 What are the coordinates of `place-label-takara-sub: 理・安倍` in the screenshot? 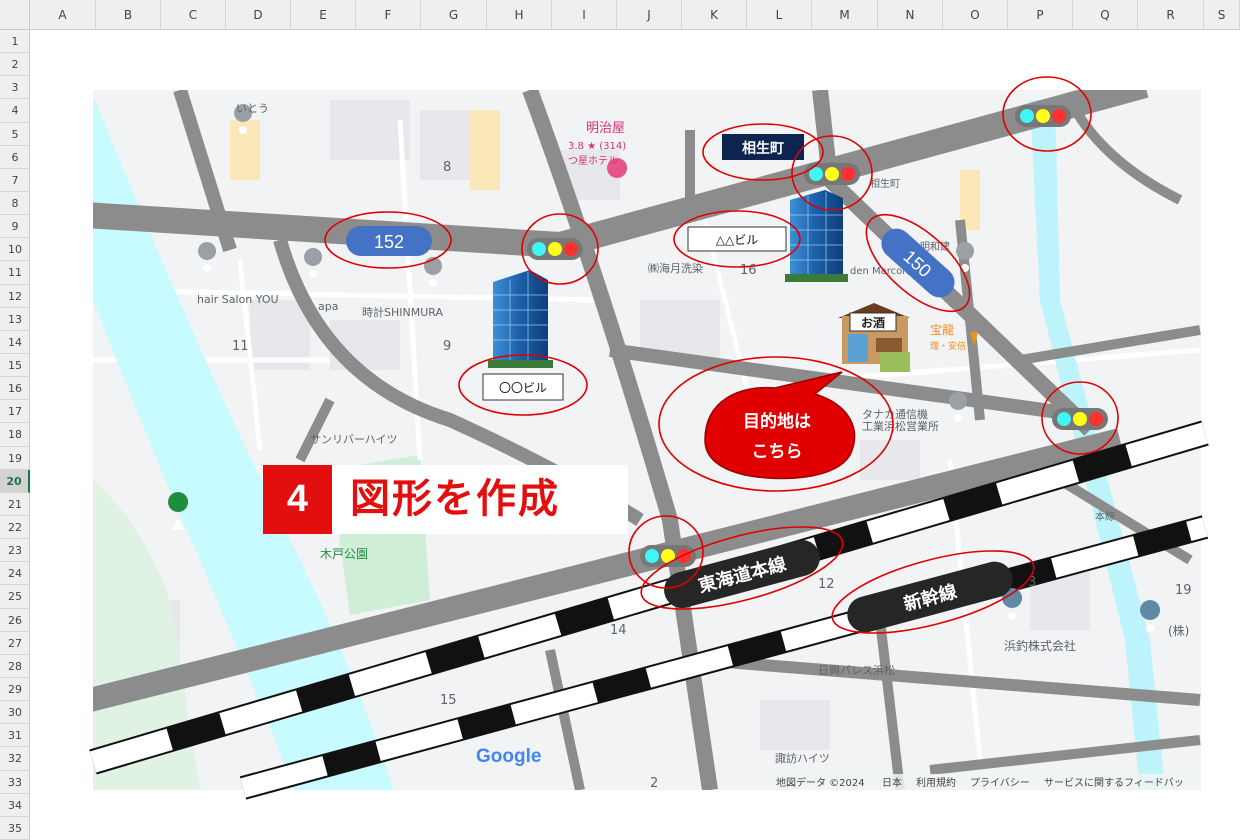 It's located at (948, 346).